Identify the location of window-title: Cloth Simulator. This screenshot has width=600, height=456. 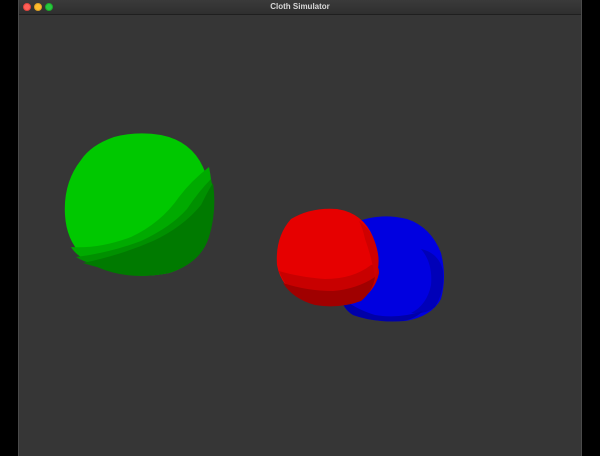
(300, 6).